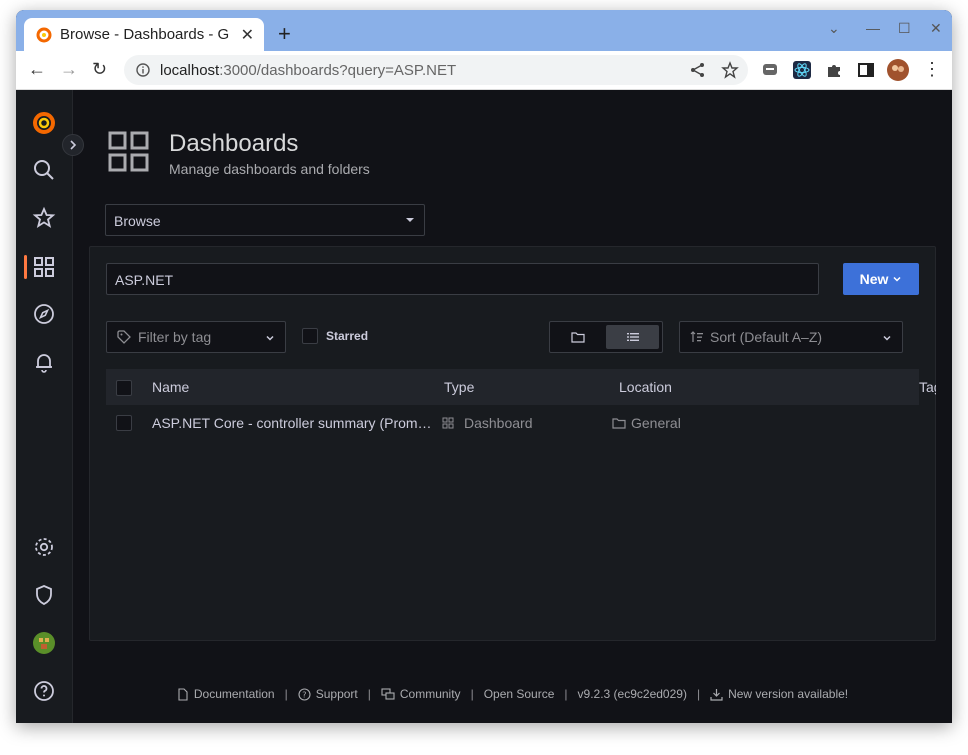  I want to click on list-icon, so click(632, 337).